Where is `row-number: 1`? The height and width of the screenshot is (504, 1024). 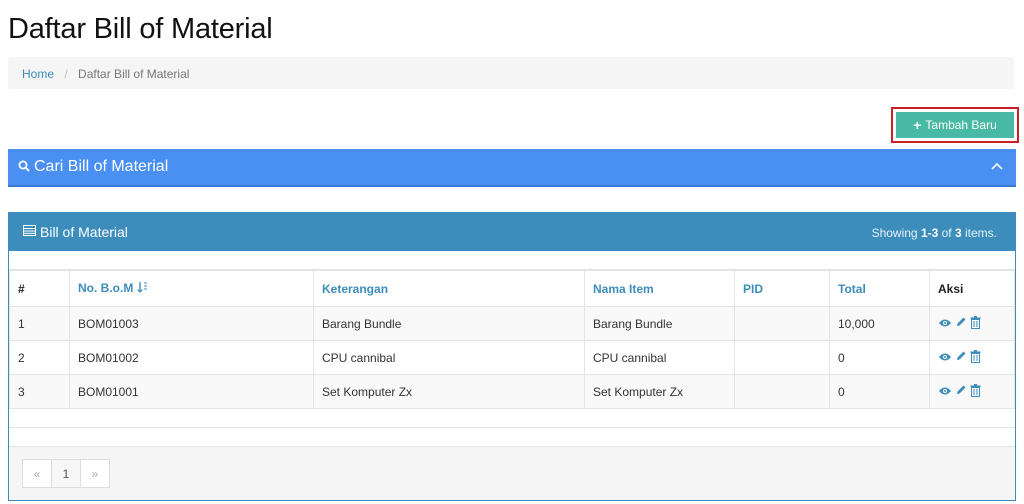 row-number: 1 is located at coordinates (39, 323).